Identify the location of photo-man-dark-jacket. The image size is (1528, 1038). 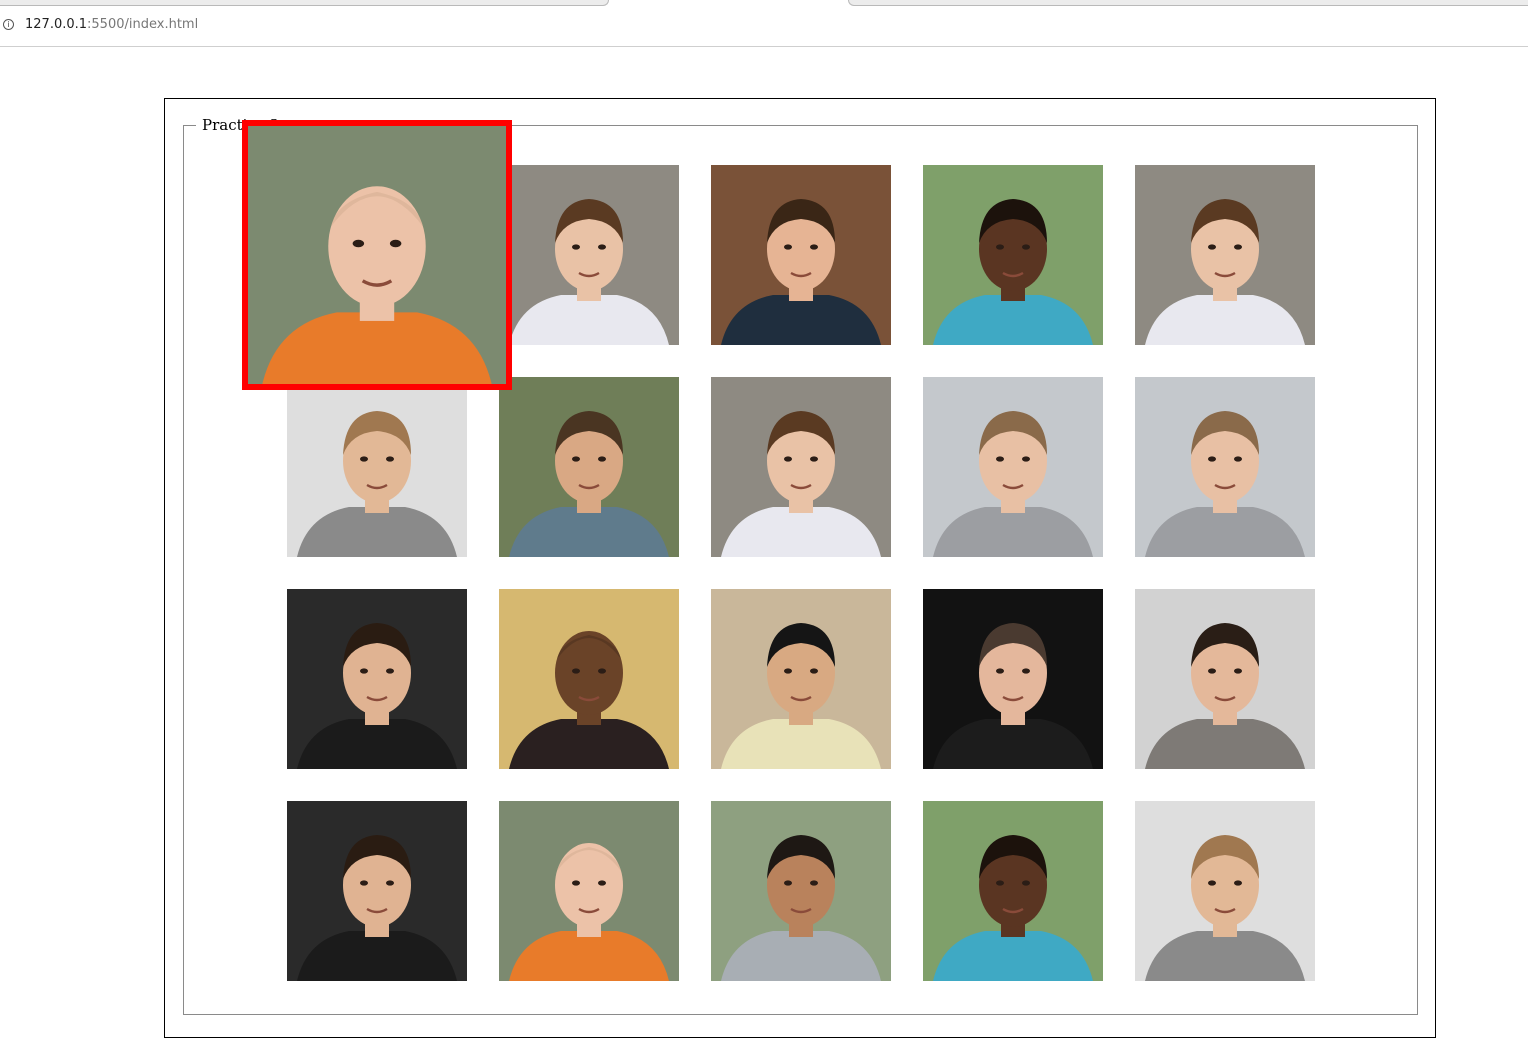
(1013, 679).